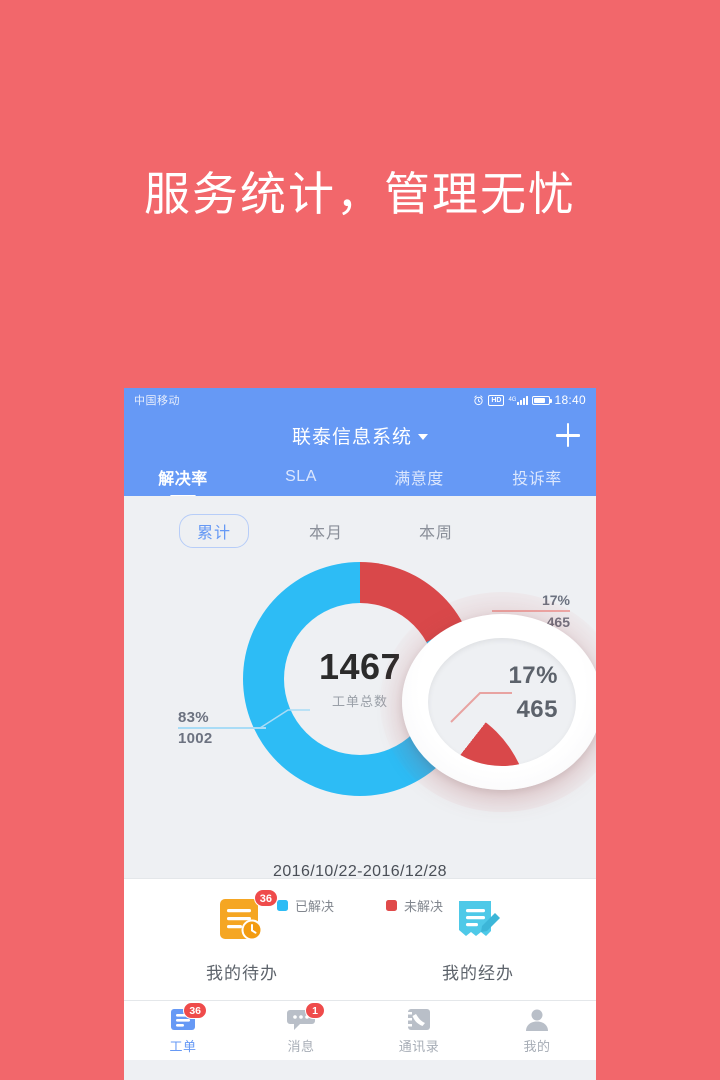 Image resolution: width=720 pixels, height=1080 pixels. Describe the element at coordinates (555, 600) in the screenshot. I see `callout-unresolved-percent: 17%` at that location.